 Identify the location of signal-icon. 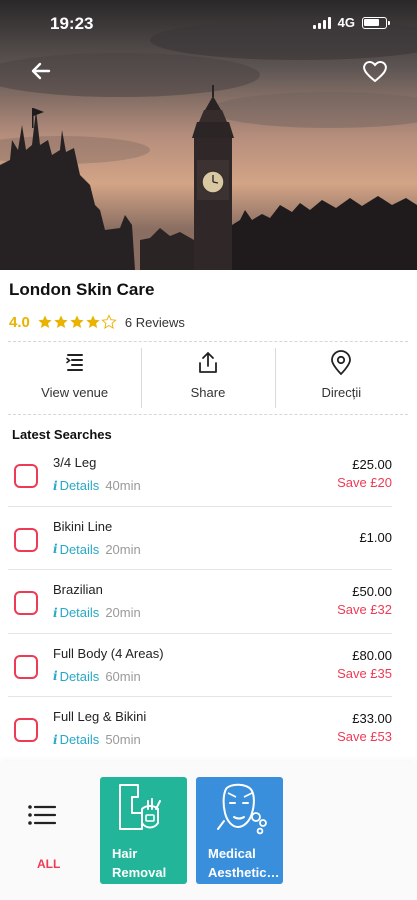
(321, 22).